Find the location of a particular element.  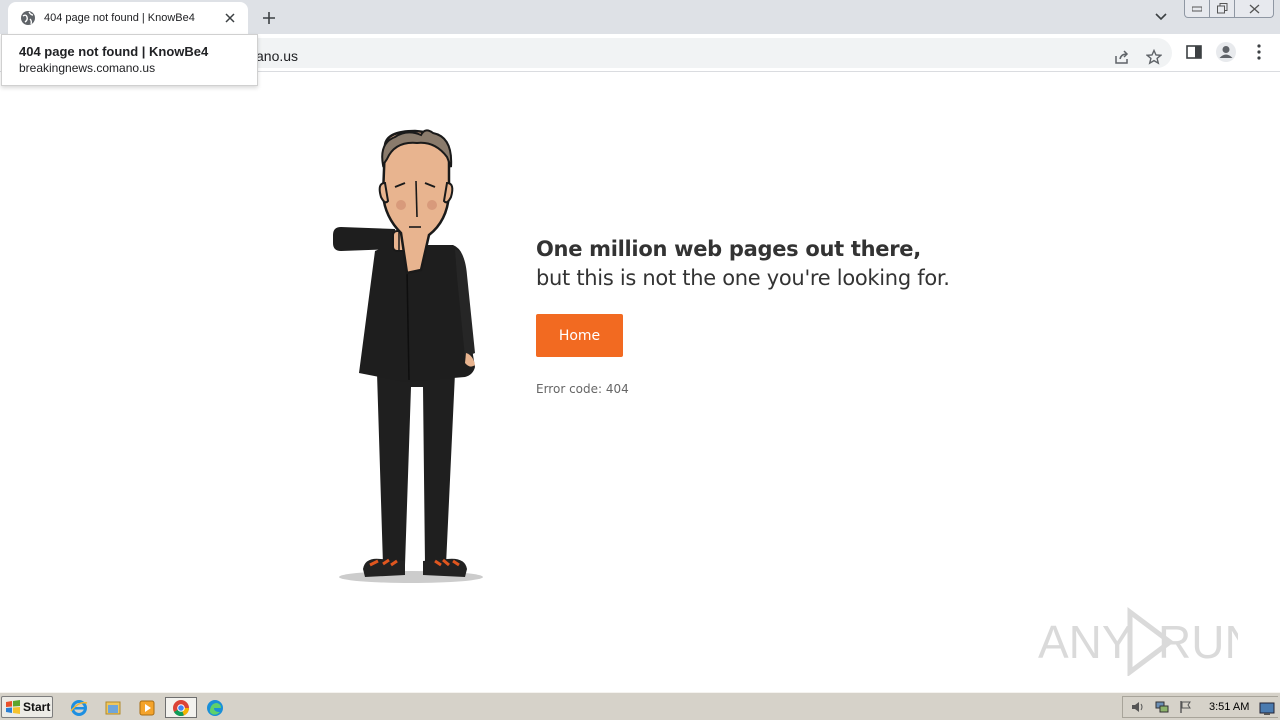

share-icon is located at coordinates (1122, 57).